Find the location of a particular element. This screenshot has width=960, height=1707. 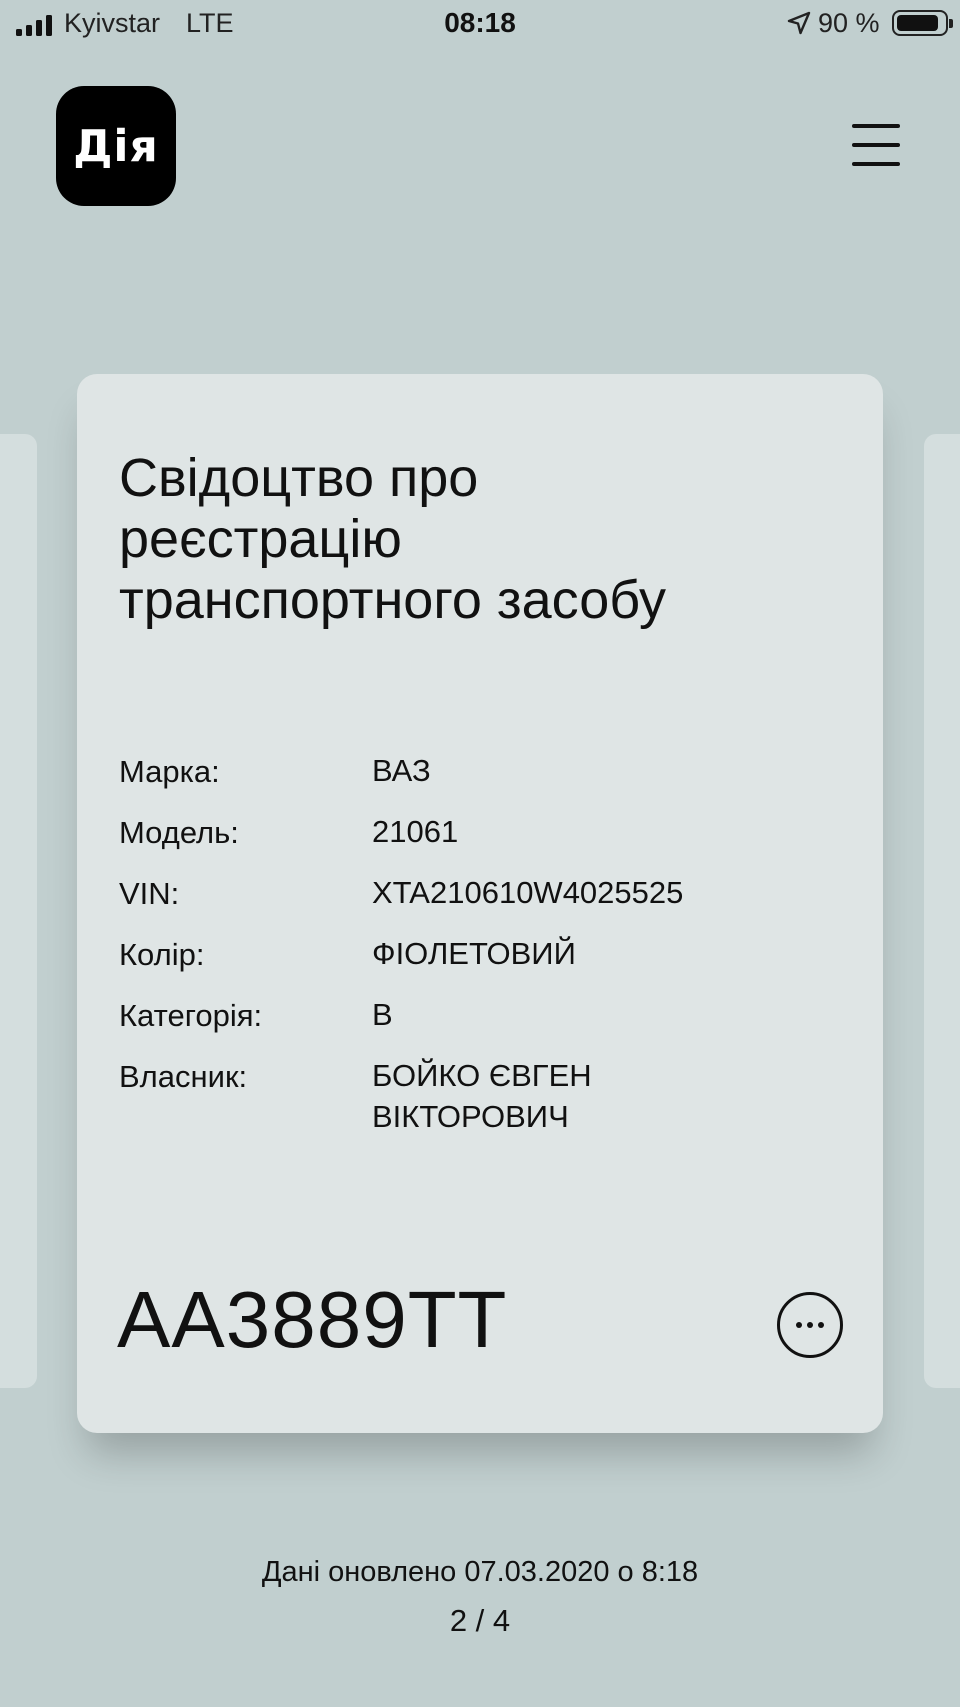

field-label: Марка: is located at coordinates (169, 771).